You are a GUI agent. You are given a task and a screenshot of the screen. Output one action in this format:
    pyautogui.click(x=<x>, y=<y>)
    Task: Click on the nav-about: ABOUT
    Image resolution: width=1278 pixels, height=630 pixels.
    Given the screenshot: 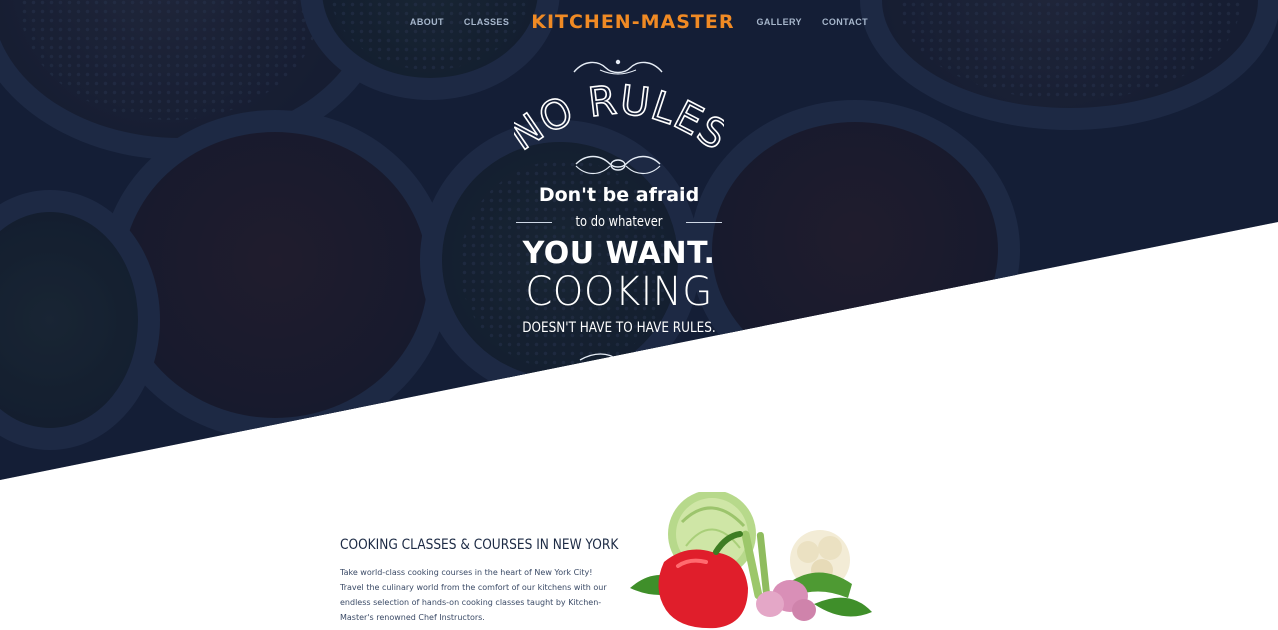 What is the action you would take?
    pyautogui.click(x=427, y=22)
    